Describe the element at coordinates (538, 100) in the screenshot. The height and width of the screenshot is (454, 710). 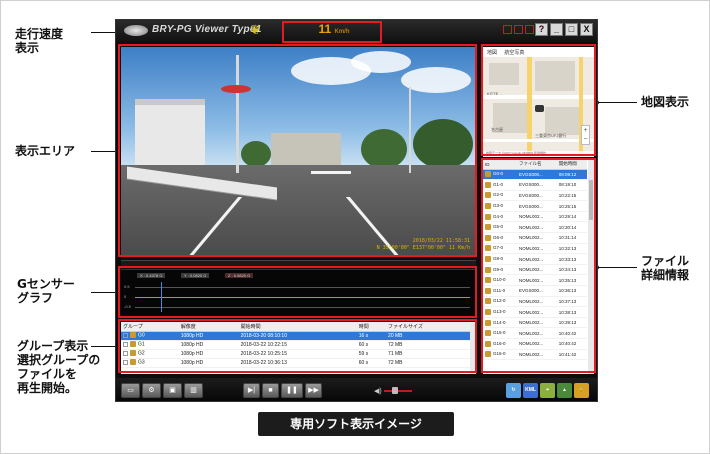
I see `highlight-map` at that location.